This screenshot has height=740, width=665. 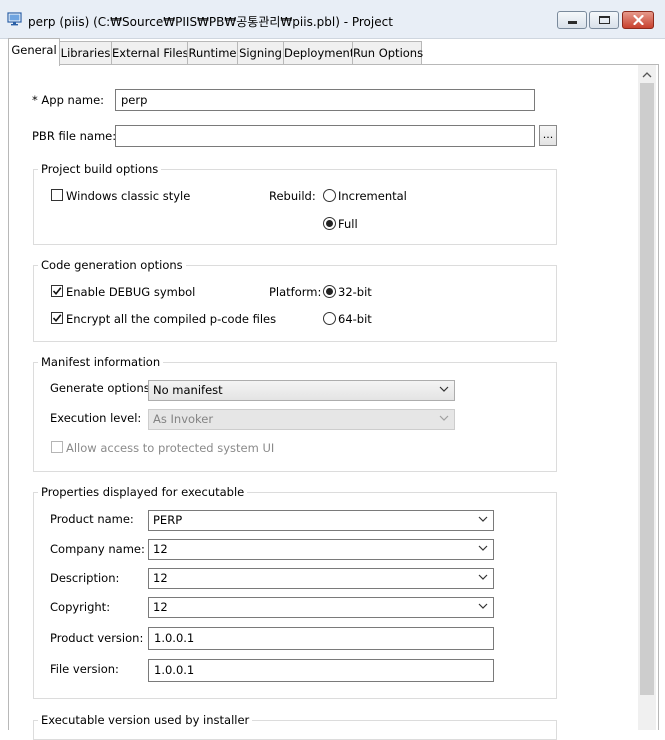 What do you see at coordinates (80, 607) in the screenshot?
I see `copyright-label: Copyright:` at bounding box center [80, 607].